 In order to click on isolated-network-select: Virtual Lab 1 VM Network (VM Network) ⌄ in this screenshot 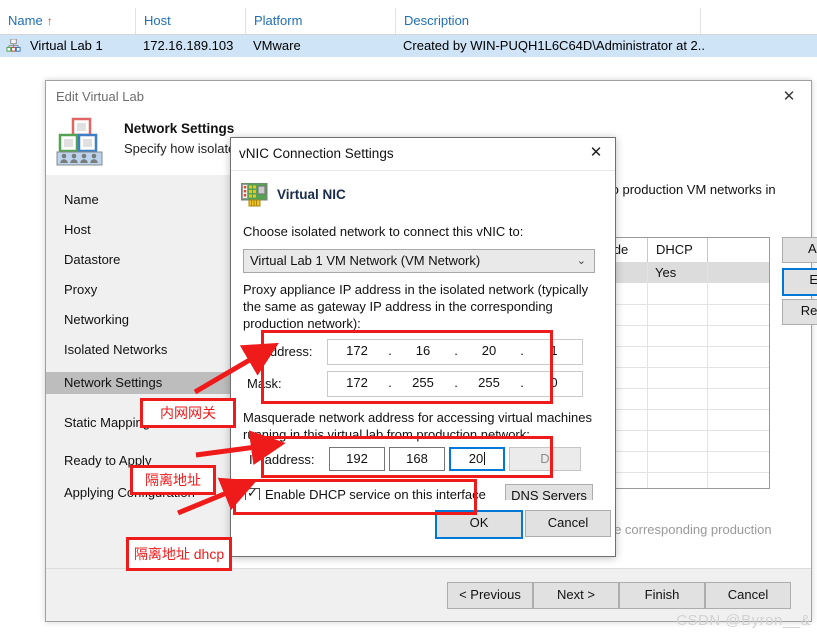, I will do `click(419, 261)`.